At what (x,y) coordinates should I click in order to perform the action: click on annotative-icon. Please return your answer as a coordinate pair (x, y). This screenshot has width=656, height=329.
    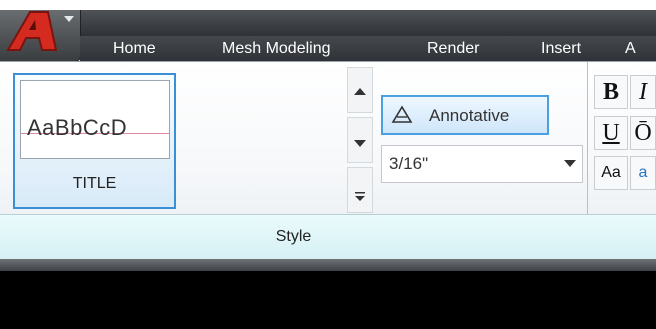
    Looking at the image, I should click on (402, 114).